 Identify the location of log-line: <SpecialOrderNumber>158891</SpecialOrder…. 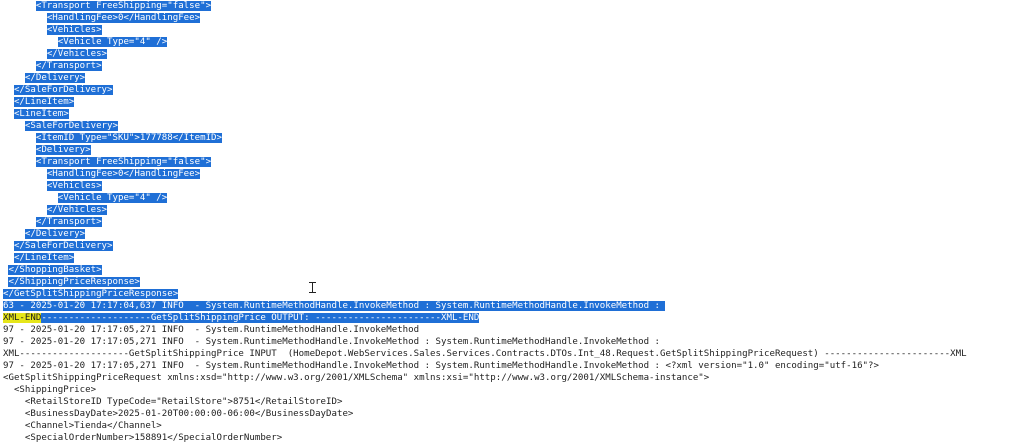
(485, 438).